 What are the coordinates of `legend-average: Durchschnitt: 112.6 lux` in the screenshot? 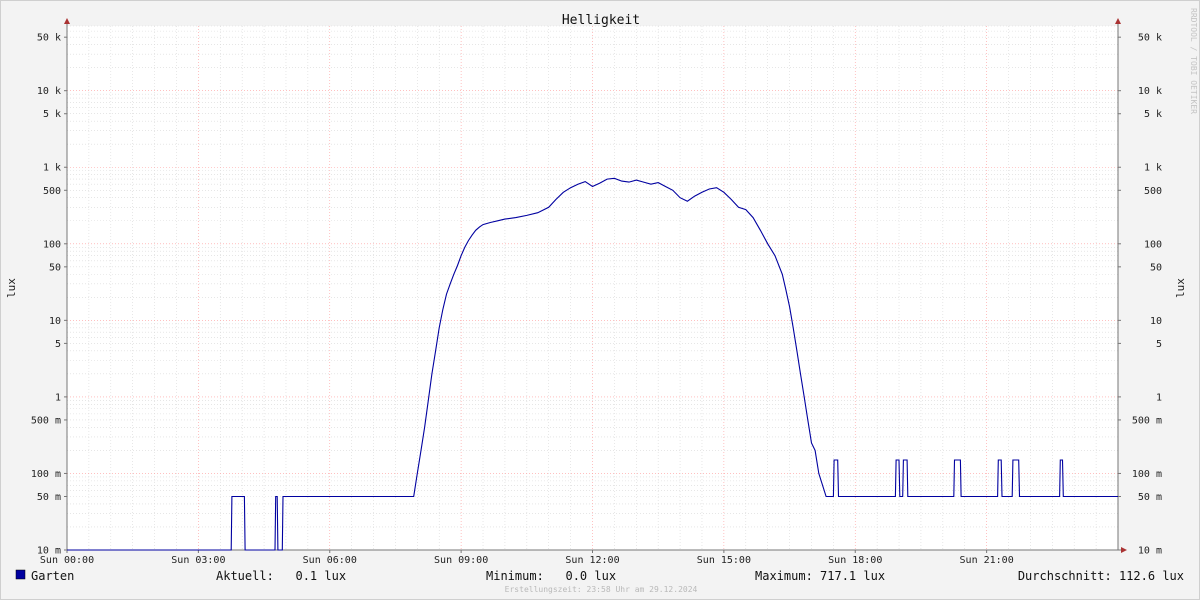 It's located at (1101, 576).